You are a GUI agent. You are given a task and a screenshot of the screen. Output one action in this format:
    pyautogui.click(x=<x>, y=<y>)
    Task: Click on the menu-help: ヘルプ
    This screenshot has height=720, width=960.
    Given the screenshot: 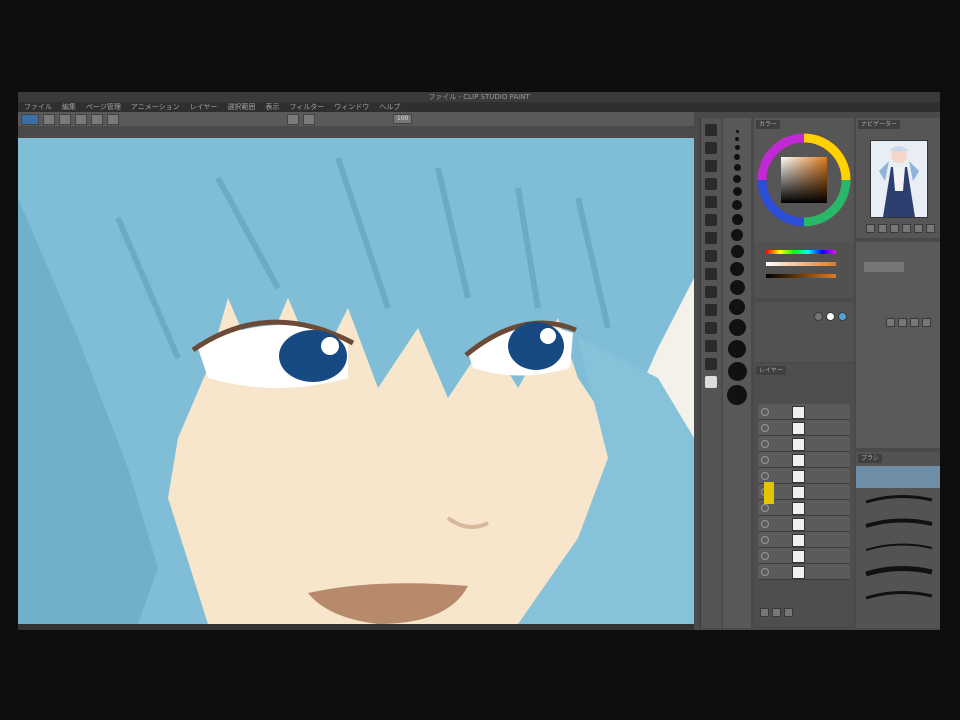 What is the action you would take?
    pyautogui.click(x=389, y=107)
    